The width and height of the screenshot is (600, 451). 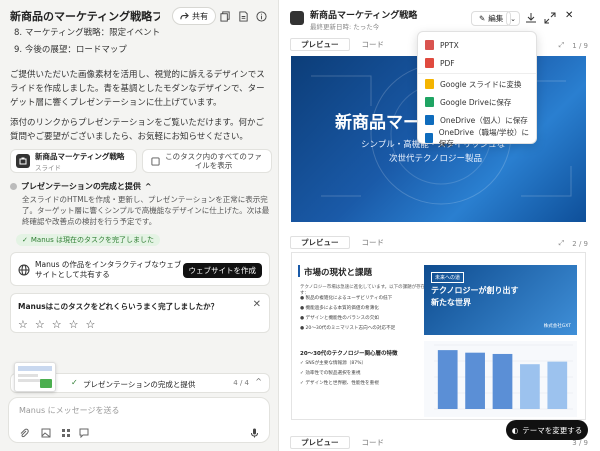 What do you see at coordinates (84, 433) in the screenshot?
I see `chat-icon` at bounding box center [84, 433].